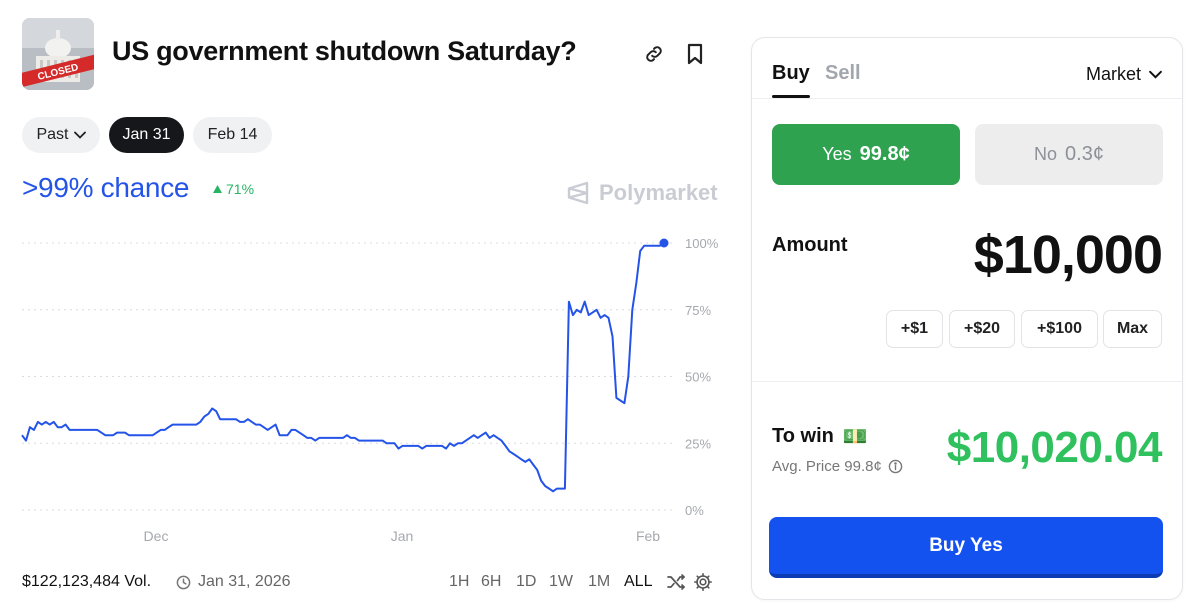 This screenshot has width=1200, height=613. I want to click on link-icon, so click(654, 54).